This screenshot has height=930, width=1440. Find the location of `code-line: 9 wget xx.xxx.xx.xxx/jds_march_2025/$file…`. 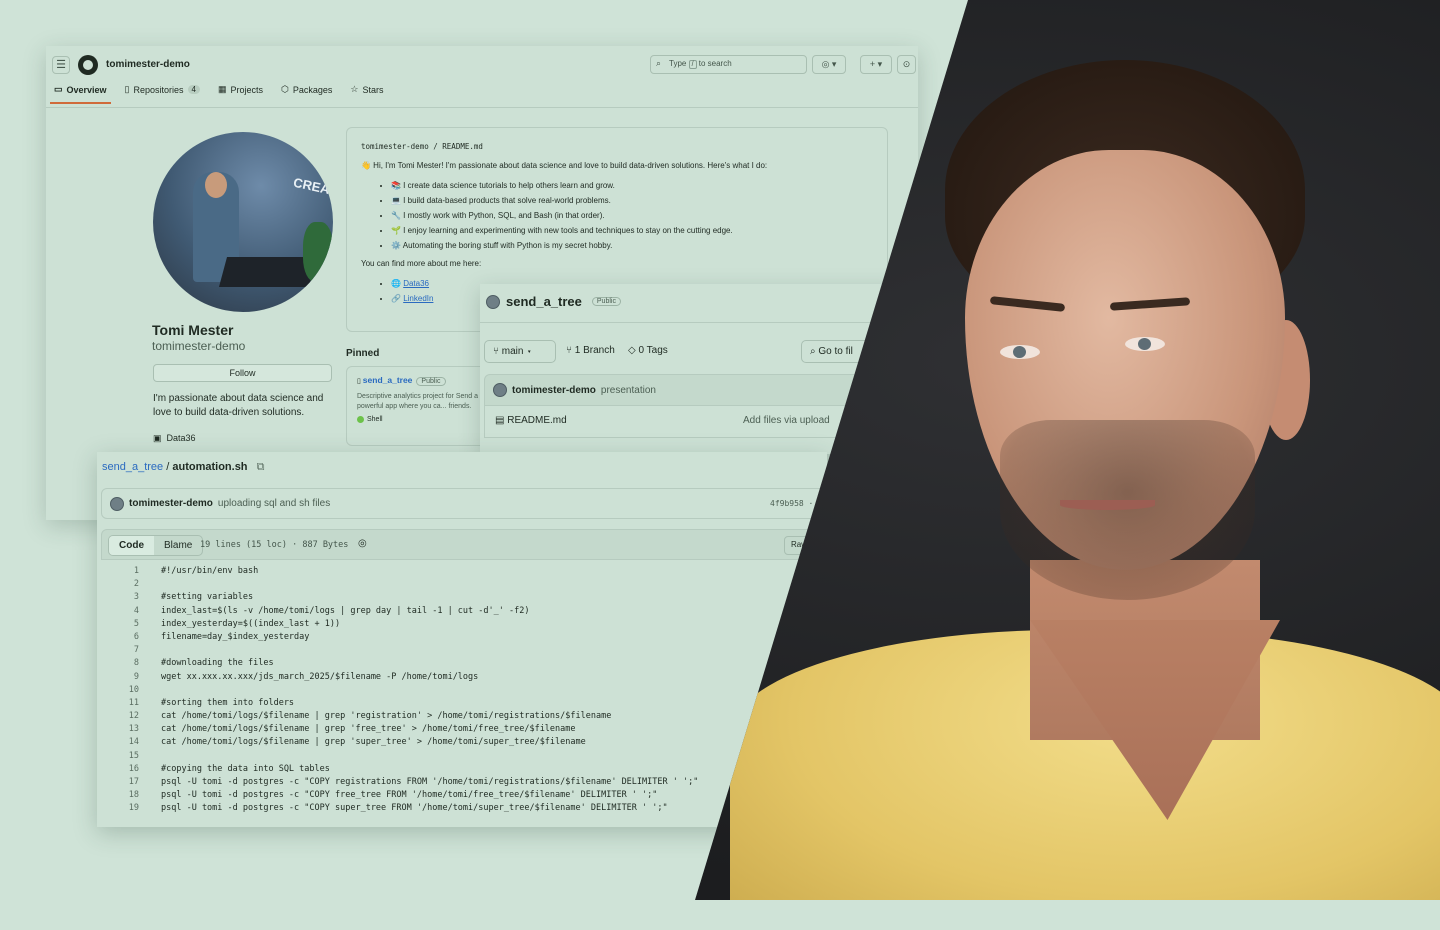

code-line: 9 wget xx.xxx.xx.xxx/jds_march_2025/$file… is located at coordinates (464, 677).